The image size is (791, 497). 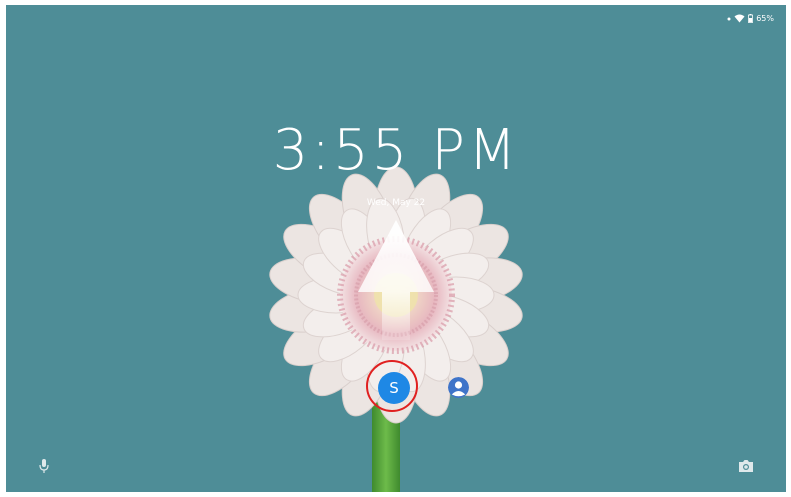 What do you see at coordinates (396, 150) in the screenshot?
I see `lock-screen-clock: 3:55 PM` at bounding box center [396, 150].